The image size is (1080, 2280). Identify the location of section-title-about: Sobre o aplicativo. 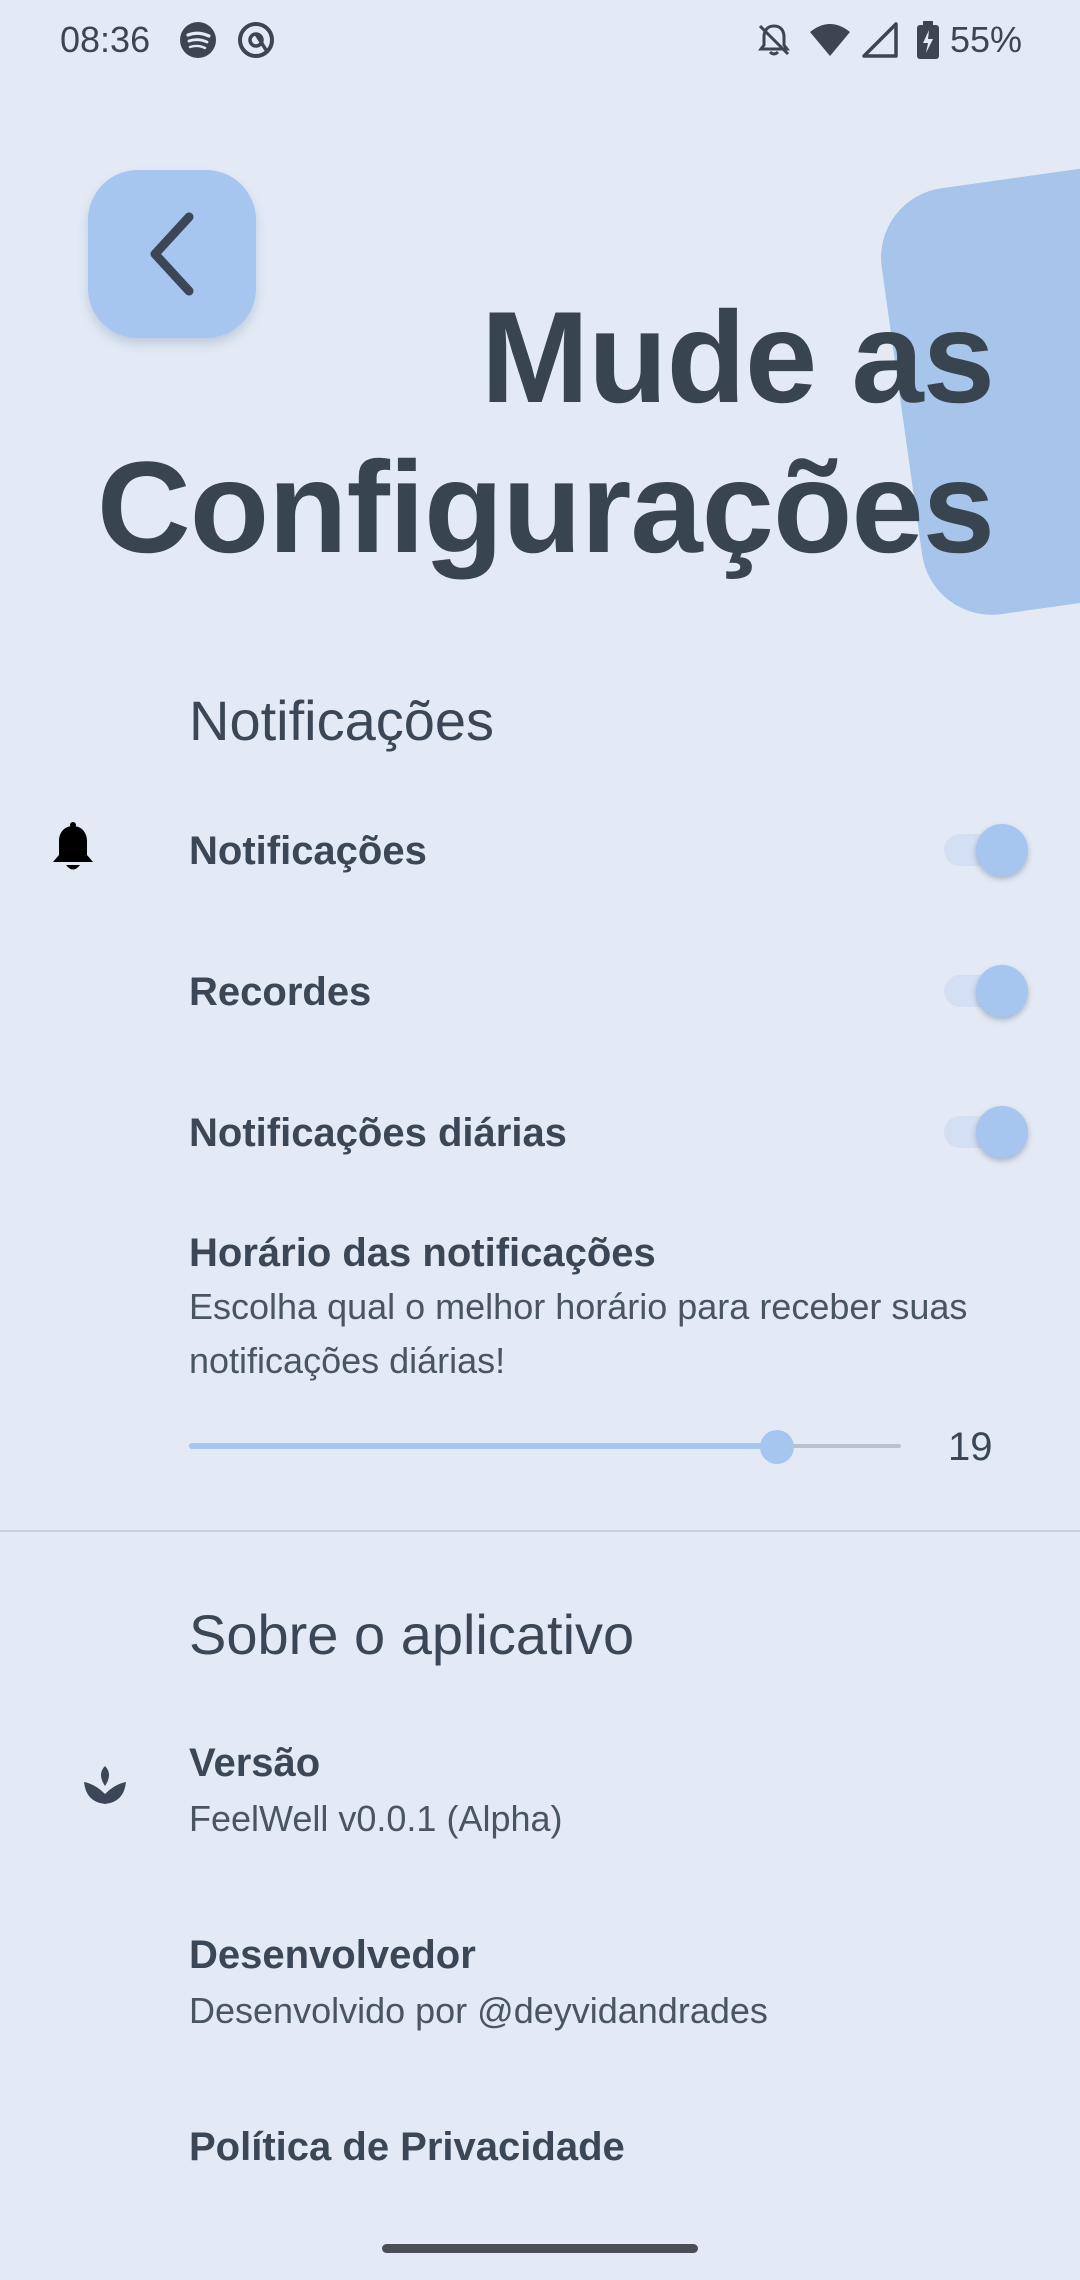
(412, 1634).